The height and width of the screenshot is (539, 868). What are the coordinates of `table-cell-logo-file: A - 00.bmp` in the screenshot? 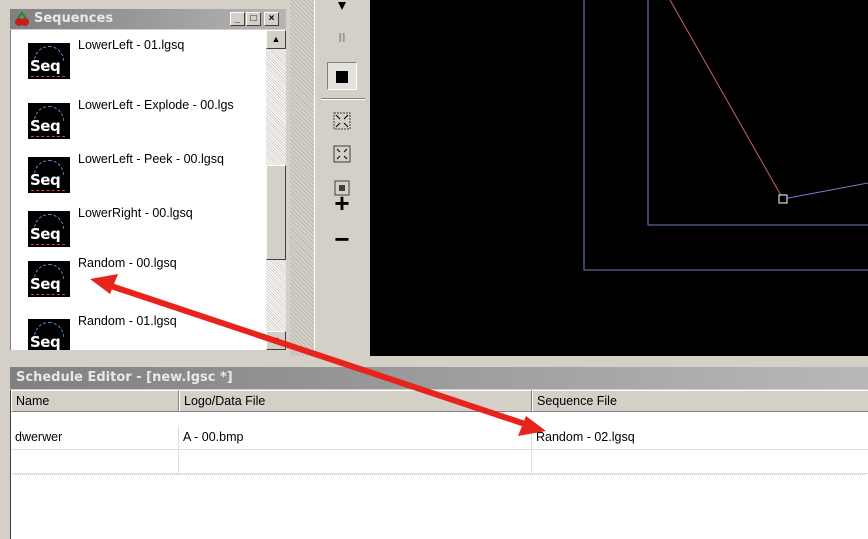 It's located at (355, 438).